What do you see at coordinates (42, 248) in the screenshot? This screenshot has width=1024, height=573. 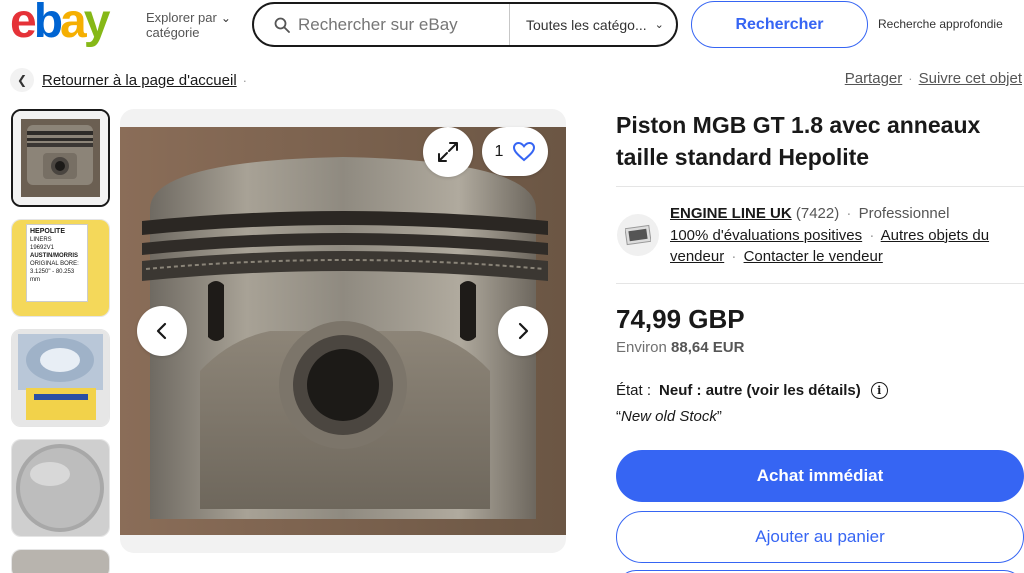 I see `box-line-2: 19692V1` at bounding box center [42, 248].